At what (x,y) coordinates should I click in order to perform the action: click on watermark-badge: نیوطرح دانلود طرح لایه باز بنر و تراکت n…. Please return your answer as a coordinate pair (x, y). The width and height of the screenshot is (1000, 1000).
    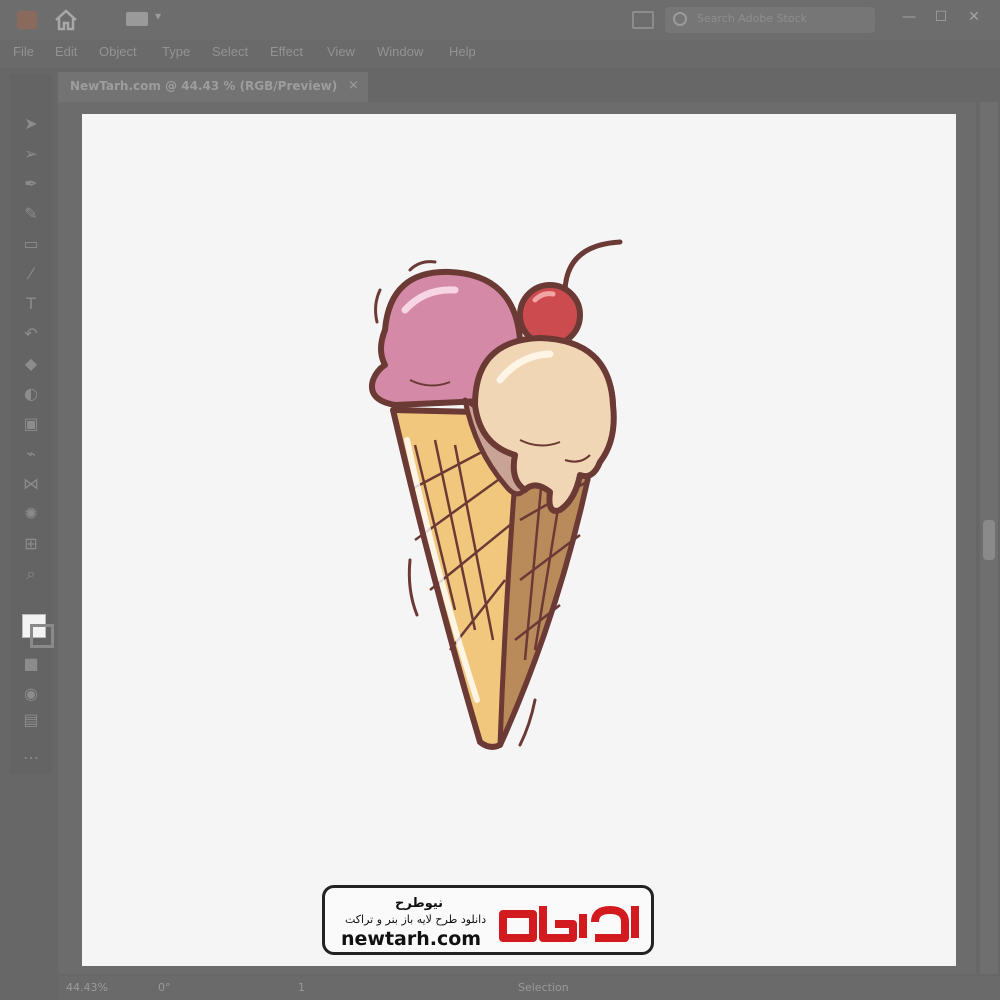
    Looking at the image, I should click on (488, 920).